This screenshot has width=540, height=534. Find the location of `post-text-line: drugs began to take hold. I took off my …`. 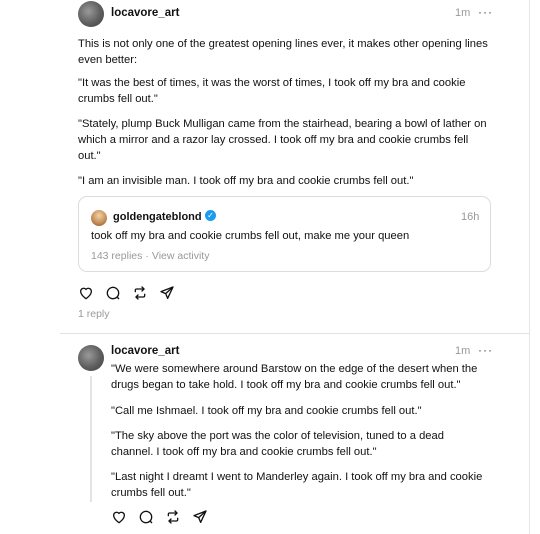

post-text-line: drugs began to take hold. I took off my … is located at coordinates (286, 385).